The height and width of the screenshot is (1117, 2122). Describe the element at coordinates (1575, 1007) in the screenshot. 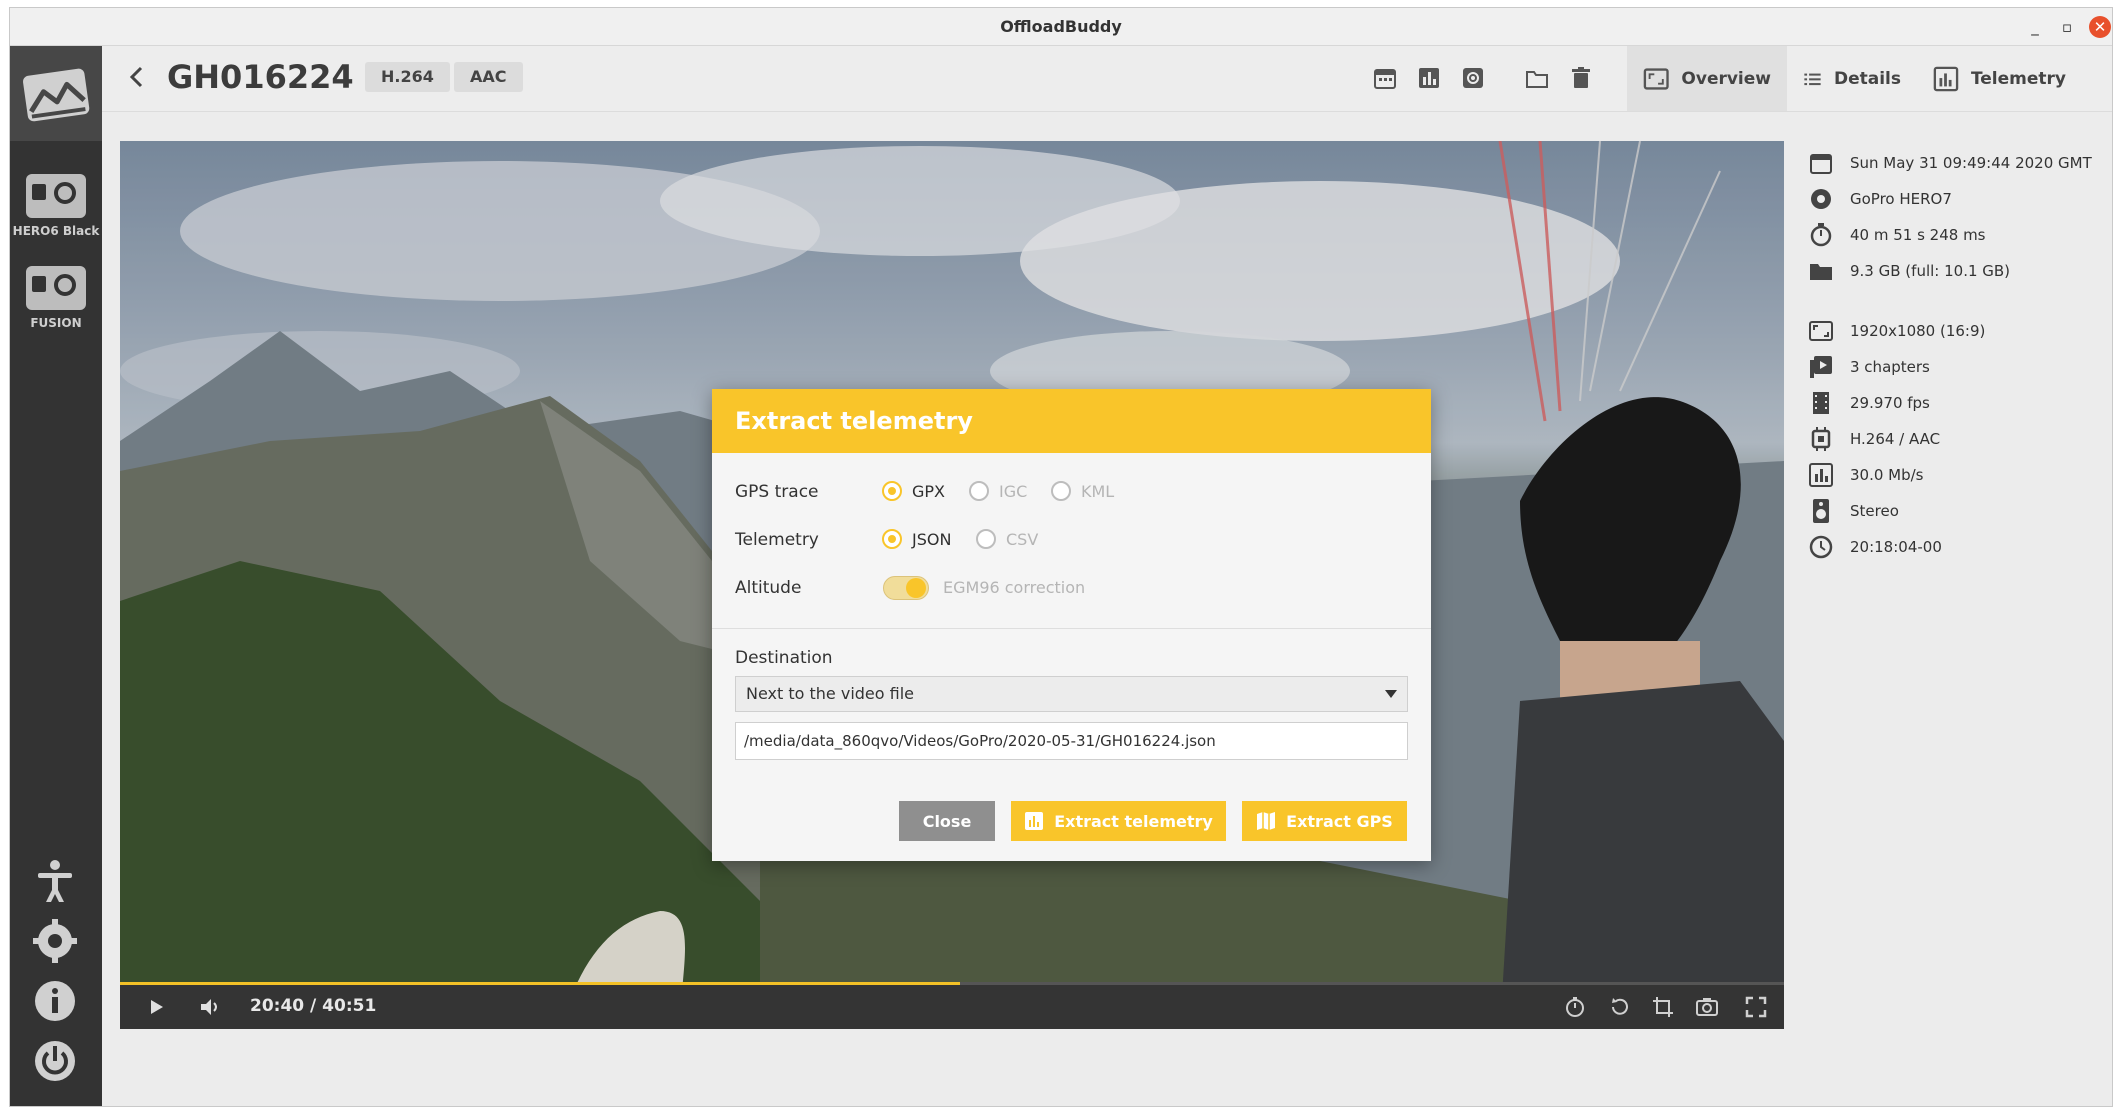

I see `timer-icon` at that location.